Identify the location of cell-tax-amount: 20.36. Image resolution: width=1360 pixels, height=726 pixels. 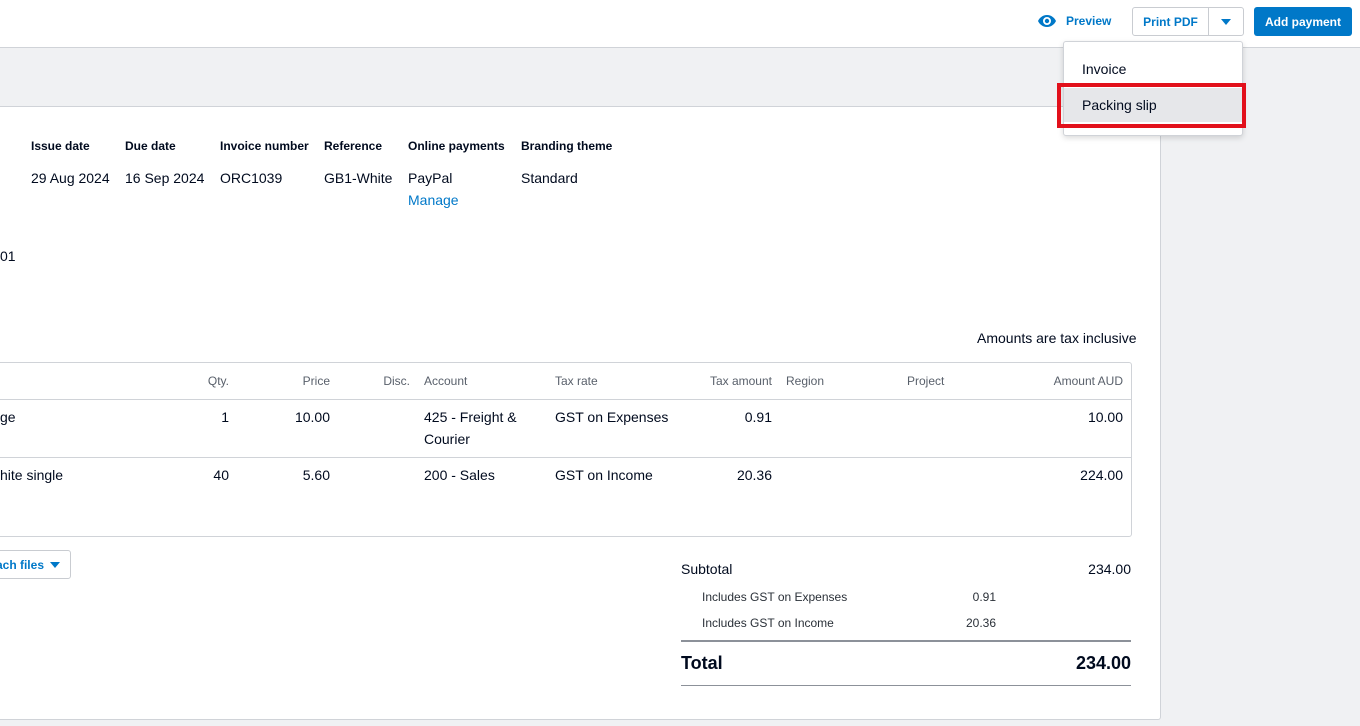
(754, 475).